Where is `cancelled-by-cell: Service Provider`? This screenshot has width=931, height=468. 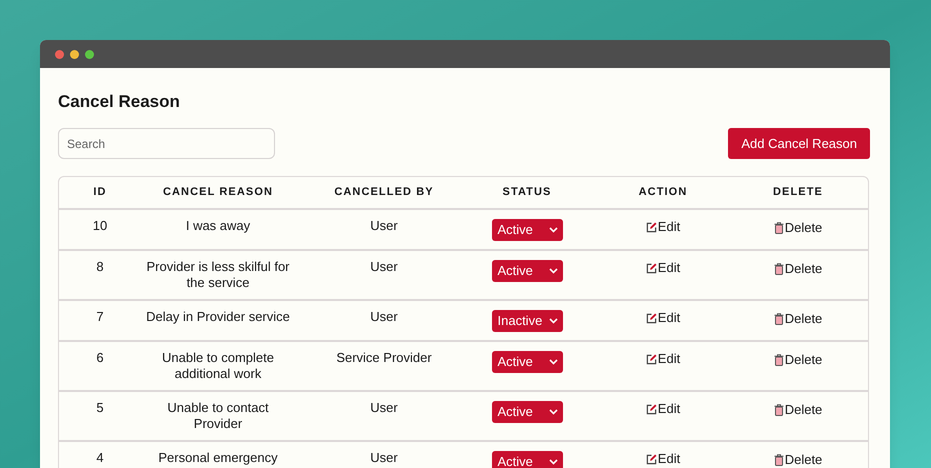 cancelled-by-cell: Service Provider is located at coordinates (384, 358).